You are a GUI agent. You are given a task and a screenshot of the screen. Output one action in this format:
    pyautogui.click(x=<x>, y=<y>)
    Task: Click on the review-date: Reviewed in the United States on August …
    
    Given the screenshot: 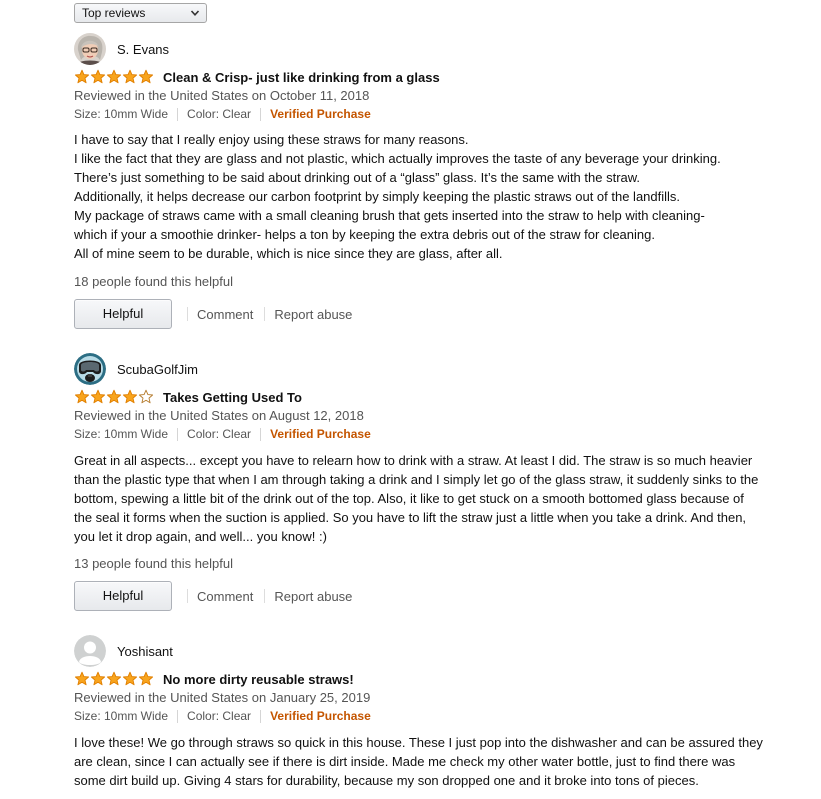 What is the action you would take?
    pyautogui.click(x=219, y=415)
    